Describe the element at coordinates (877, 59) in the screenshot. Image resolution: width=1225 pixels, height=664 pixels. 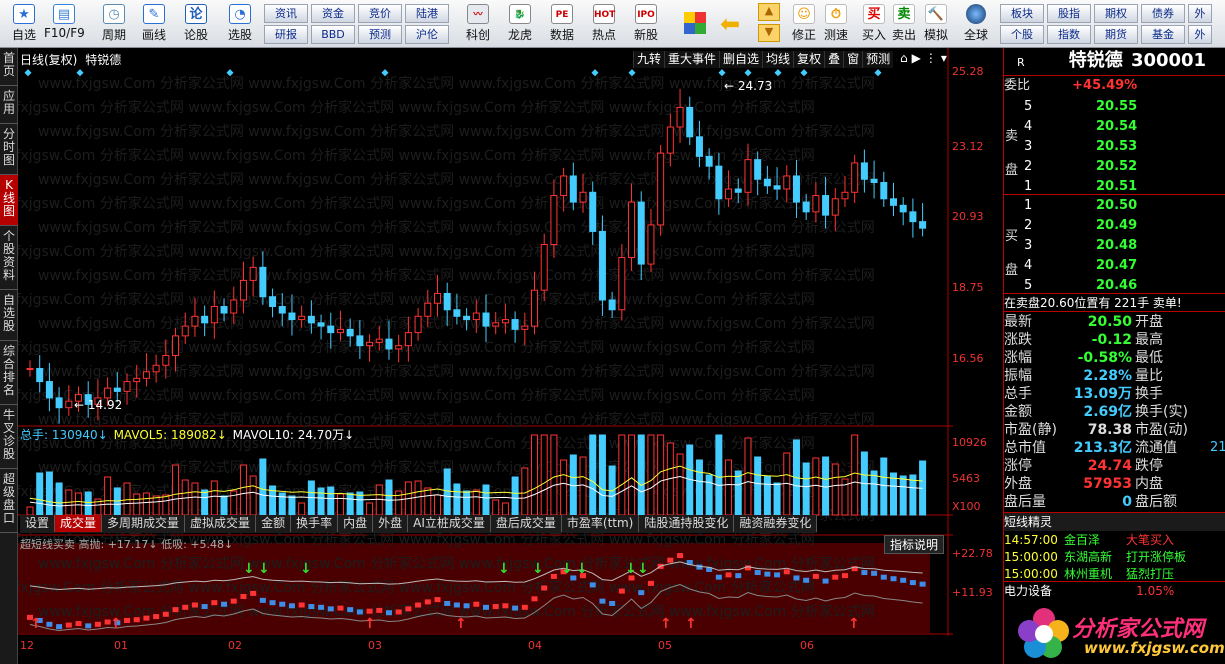
I see `chart-top-button: 预测` at that location.